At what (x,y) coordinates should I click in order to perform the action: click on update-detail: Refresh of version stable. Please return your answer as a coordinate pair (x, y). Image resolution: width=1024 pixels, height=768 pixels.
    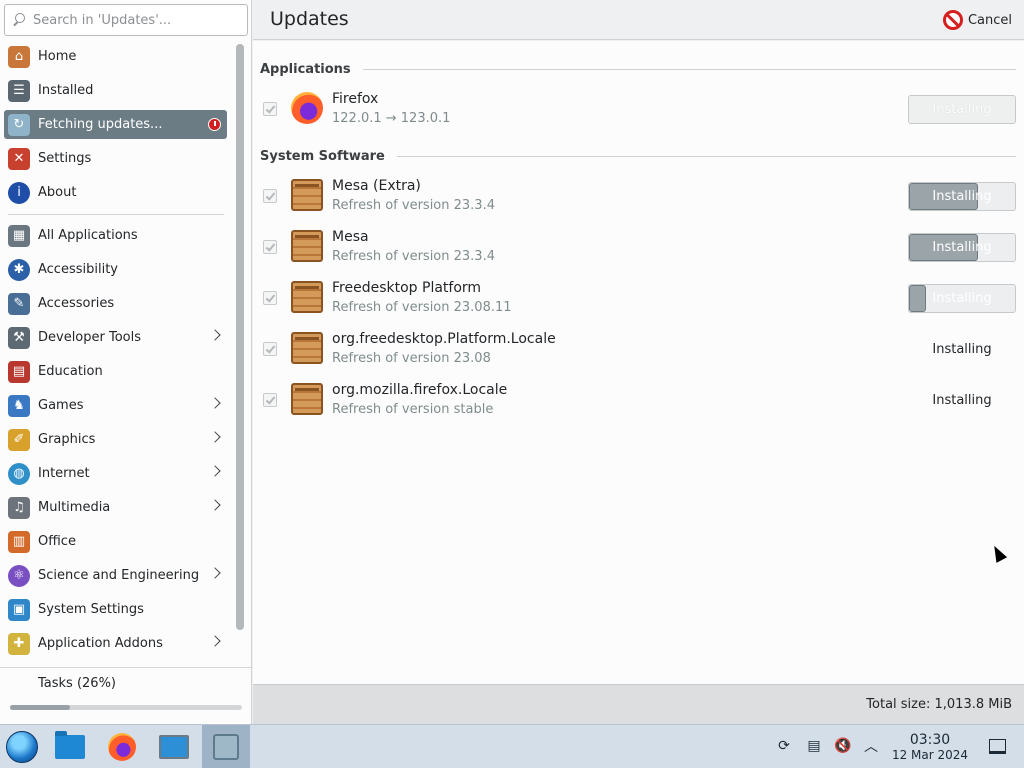
    Looking at the image, I should click on (413, 409).